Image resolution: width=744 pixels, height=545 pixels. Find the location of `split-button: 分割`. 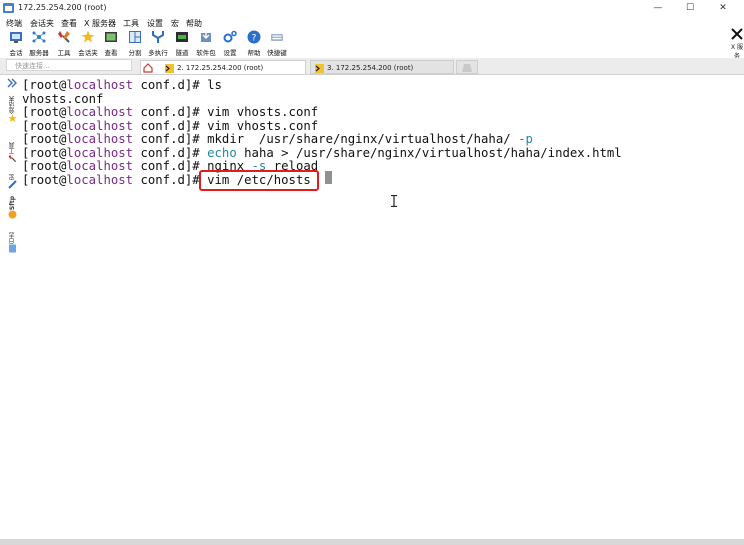

split-button: 分割 is located at coordinates (135, 43).